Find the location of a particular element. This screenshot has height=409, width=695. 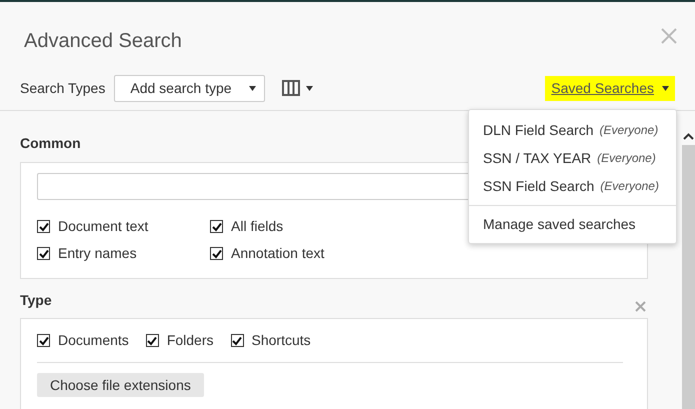

checkbox-label: Documents is located at coordinates (93, 340).